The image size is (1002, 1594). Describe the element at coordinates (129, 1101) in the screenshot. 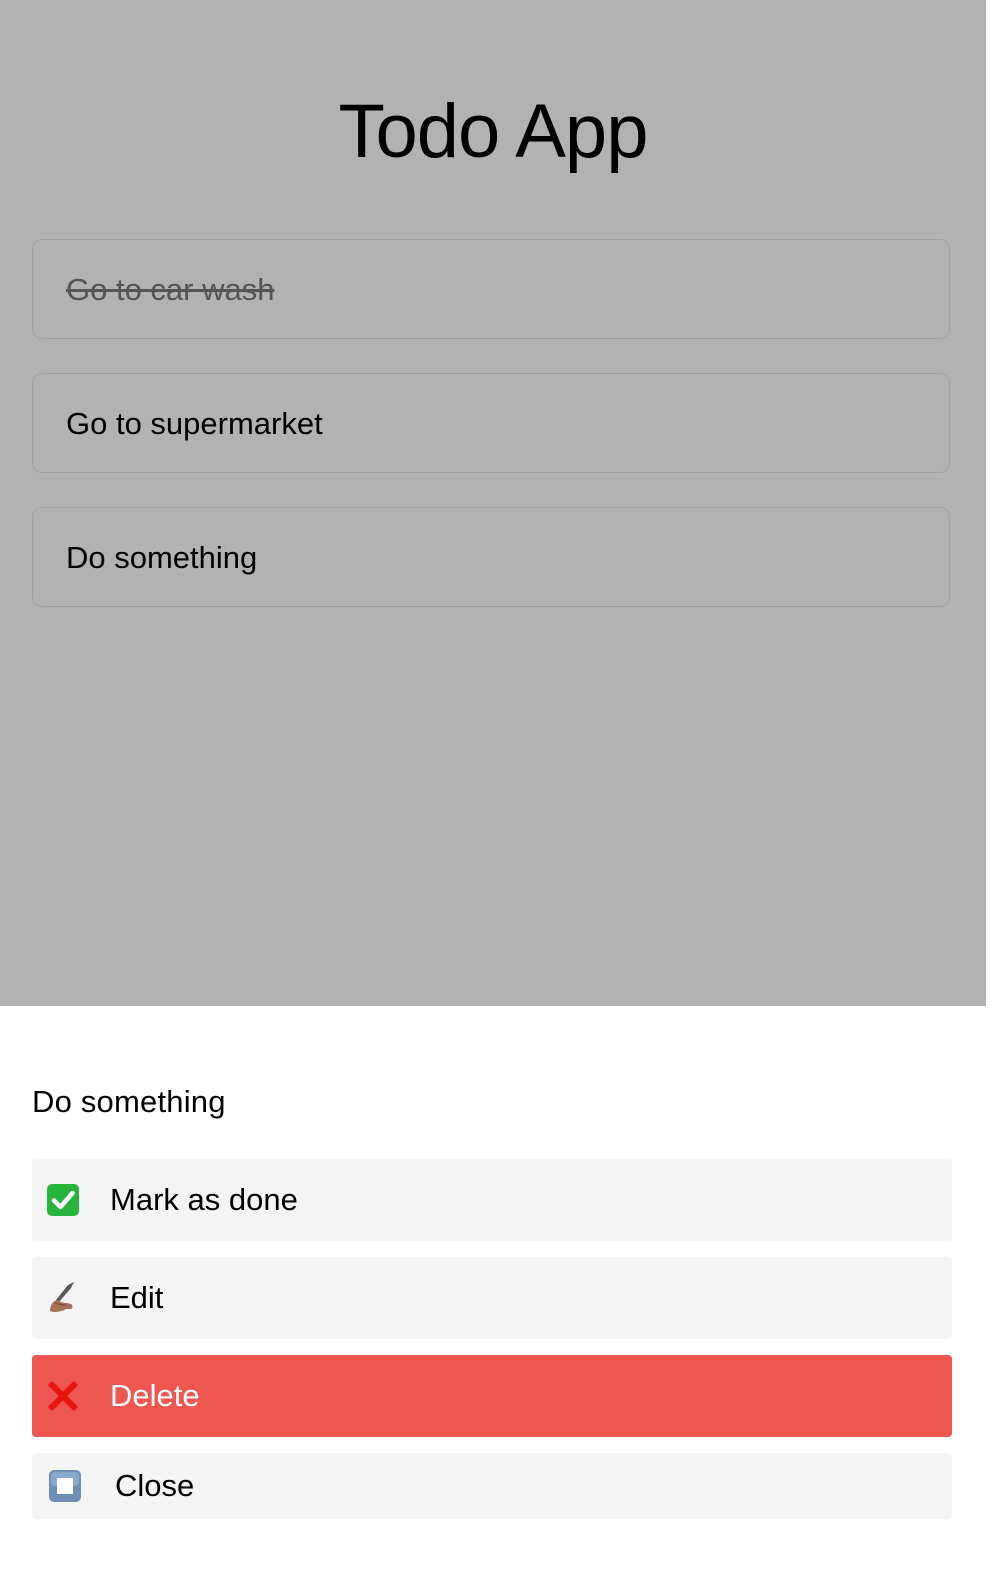

I see `action-sheet-title: Do something` at that location.